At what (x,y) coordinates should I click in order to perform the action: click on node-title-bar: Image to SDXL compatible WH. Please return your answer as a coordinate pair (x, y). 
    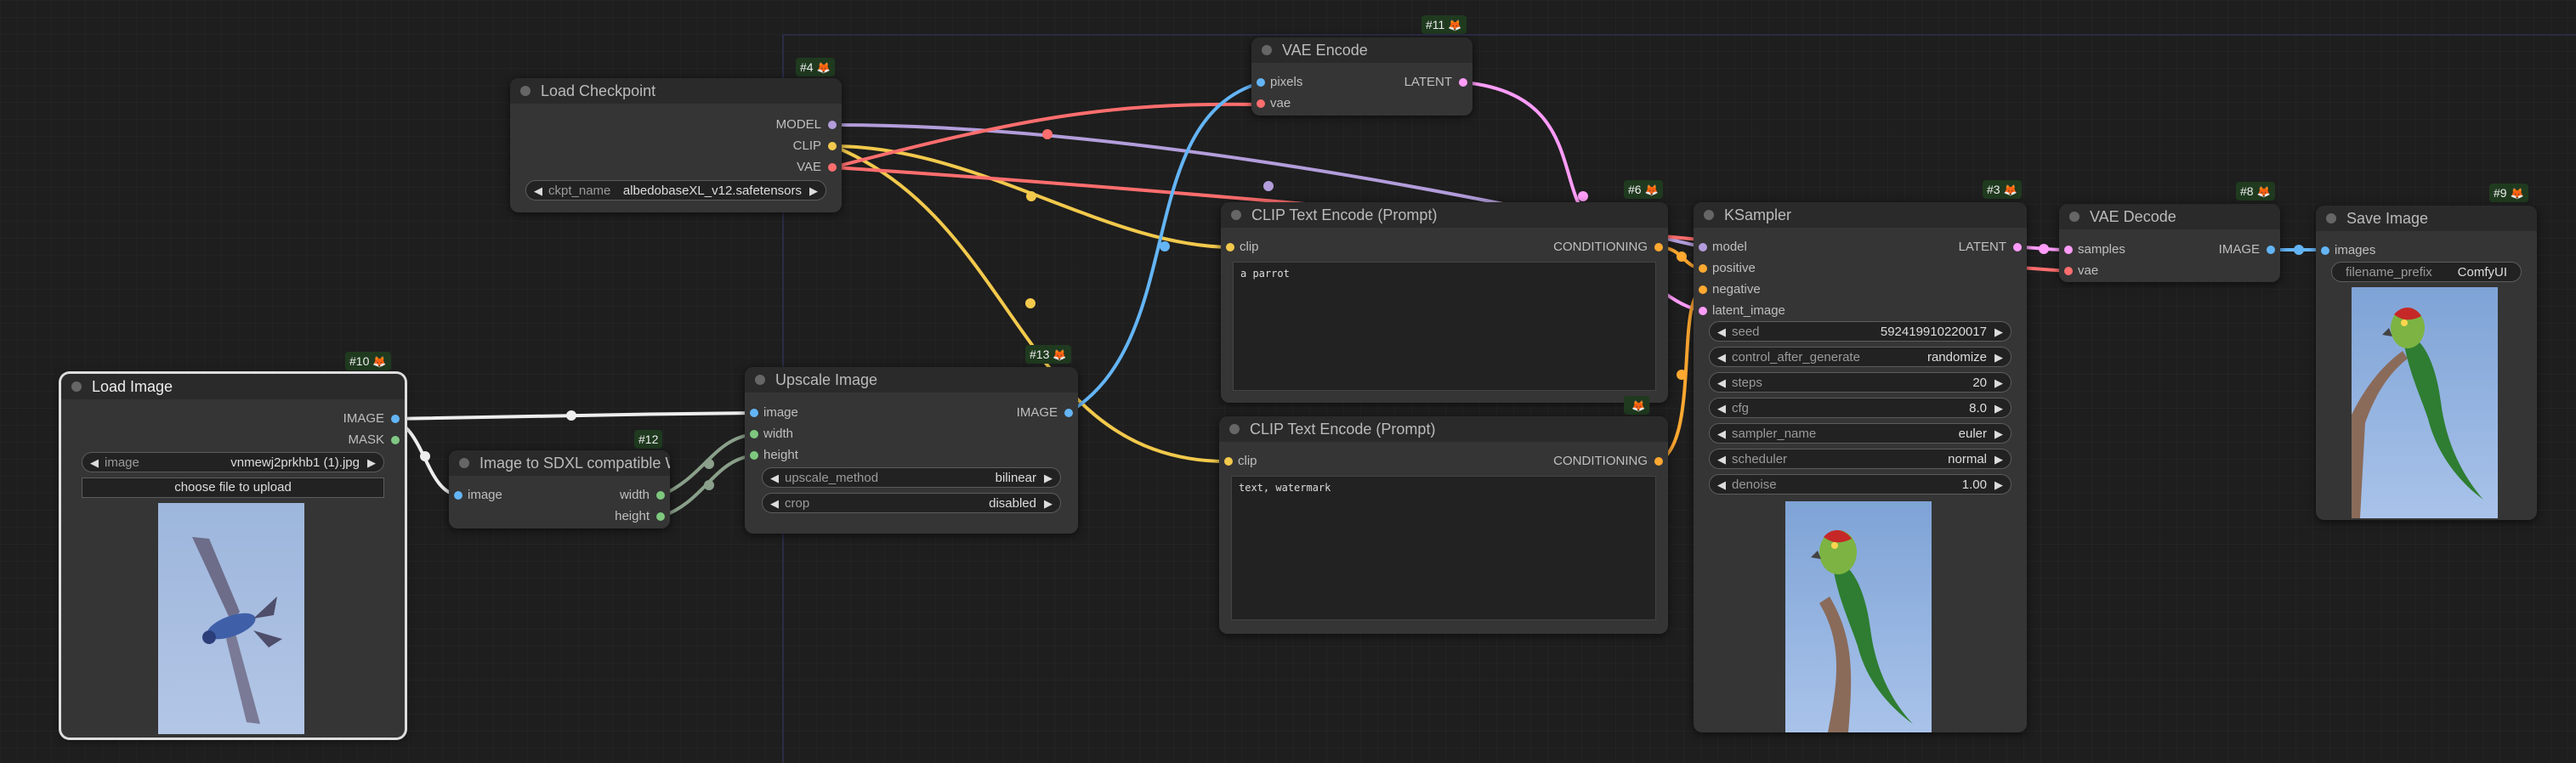
    Looking at the image, I should click on (559, 463).